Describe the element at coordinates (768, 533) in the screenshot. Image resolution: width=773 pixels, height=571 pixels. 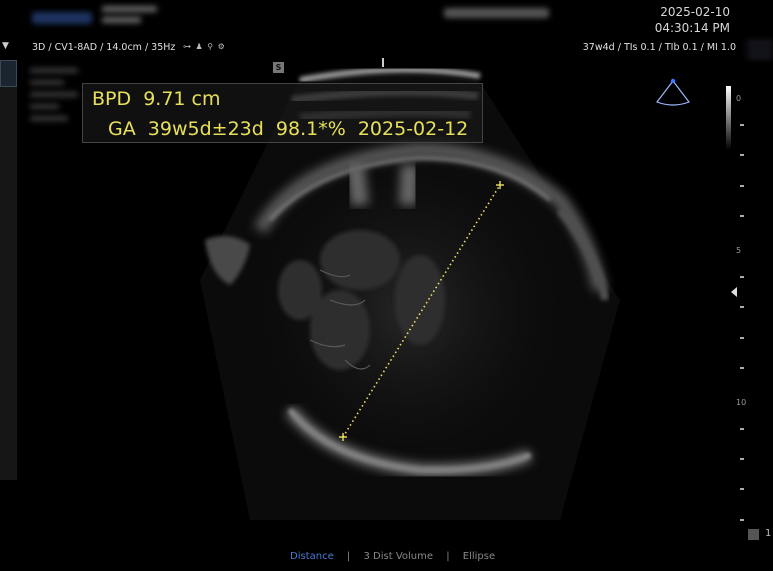
I see `checkbox-label: 1` at that location.